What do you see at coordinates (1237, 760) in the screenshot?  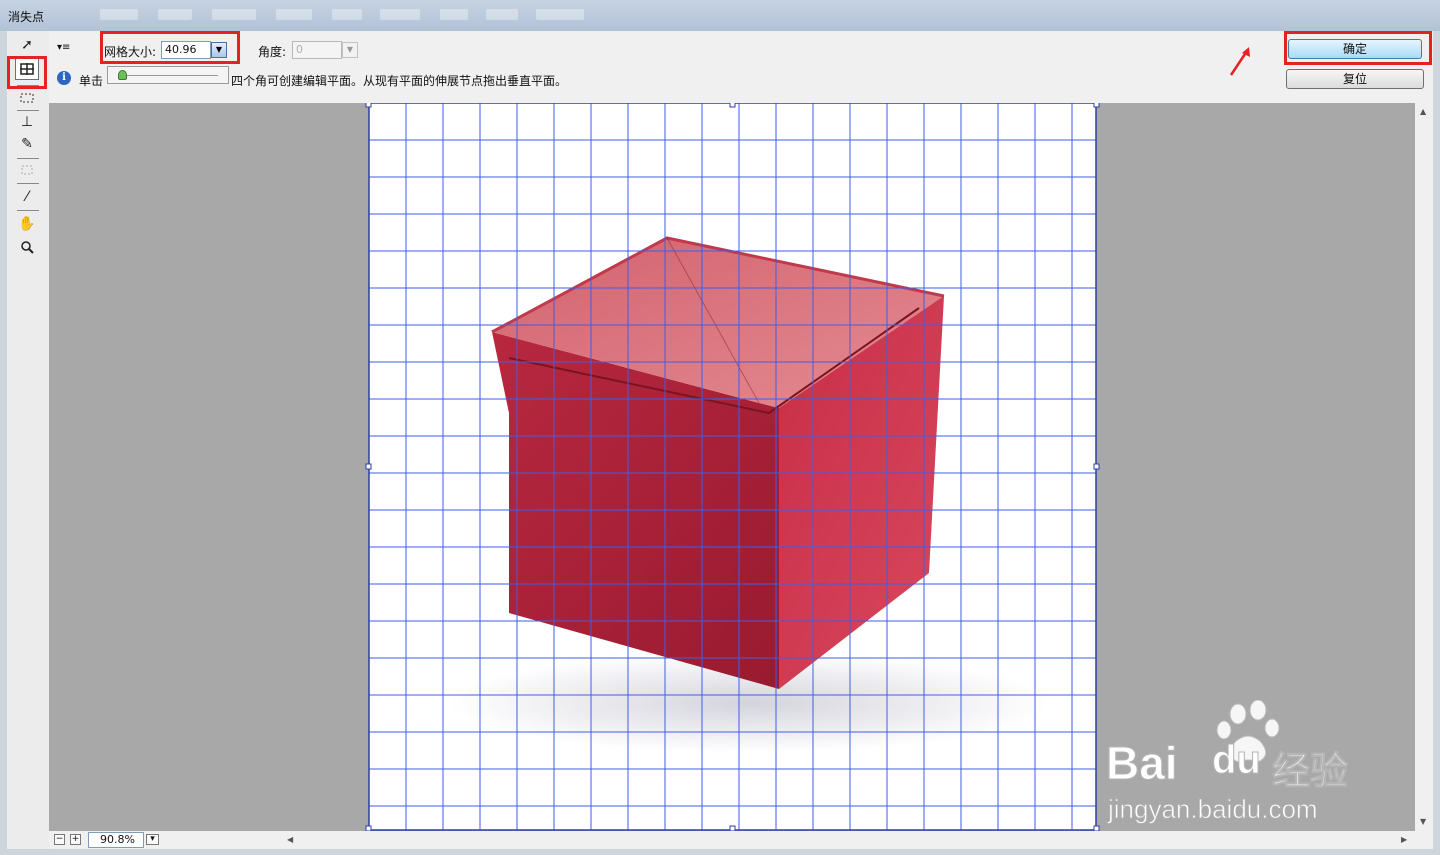 I see `watermark-du-icon: du` at bounding box center [1237, 760].